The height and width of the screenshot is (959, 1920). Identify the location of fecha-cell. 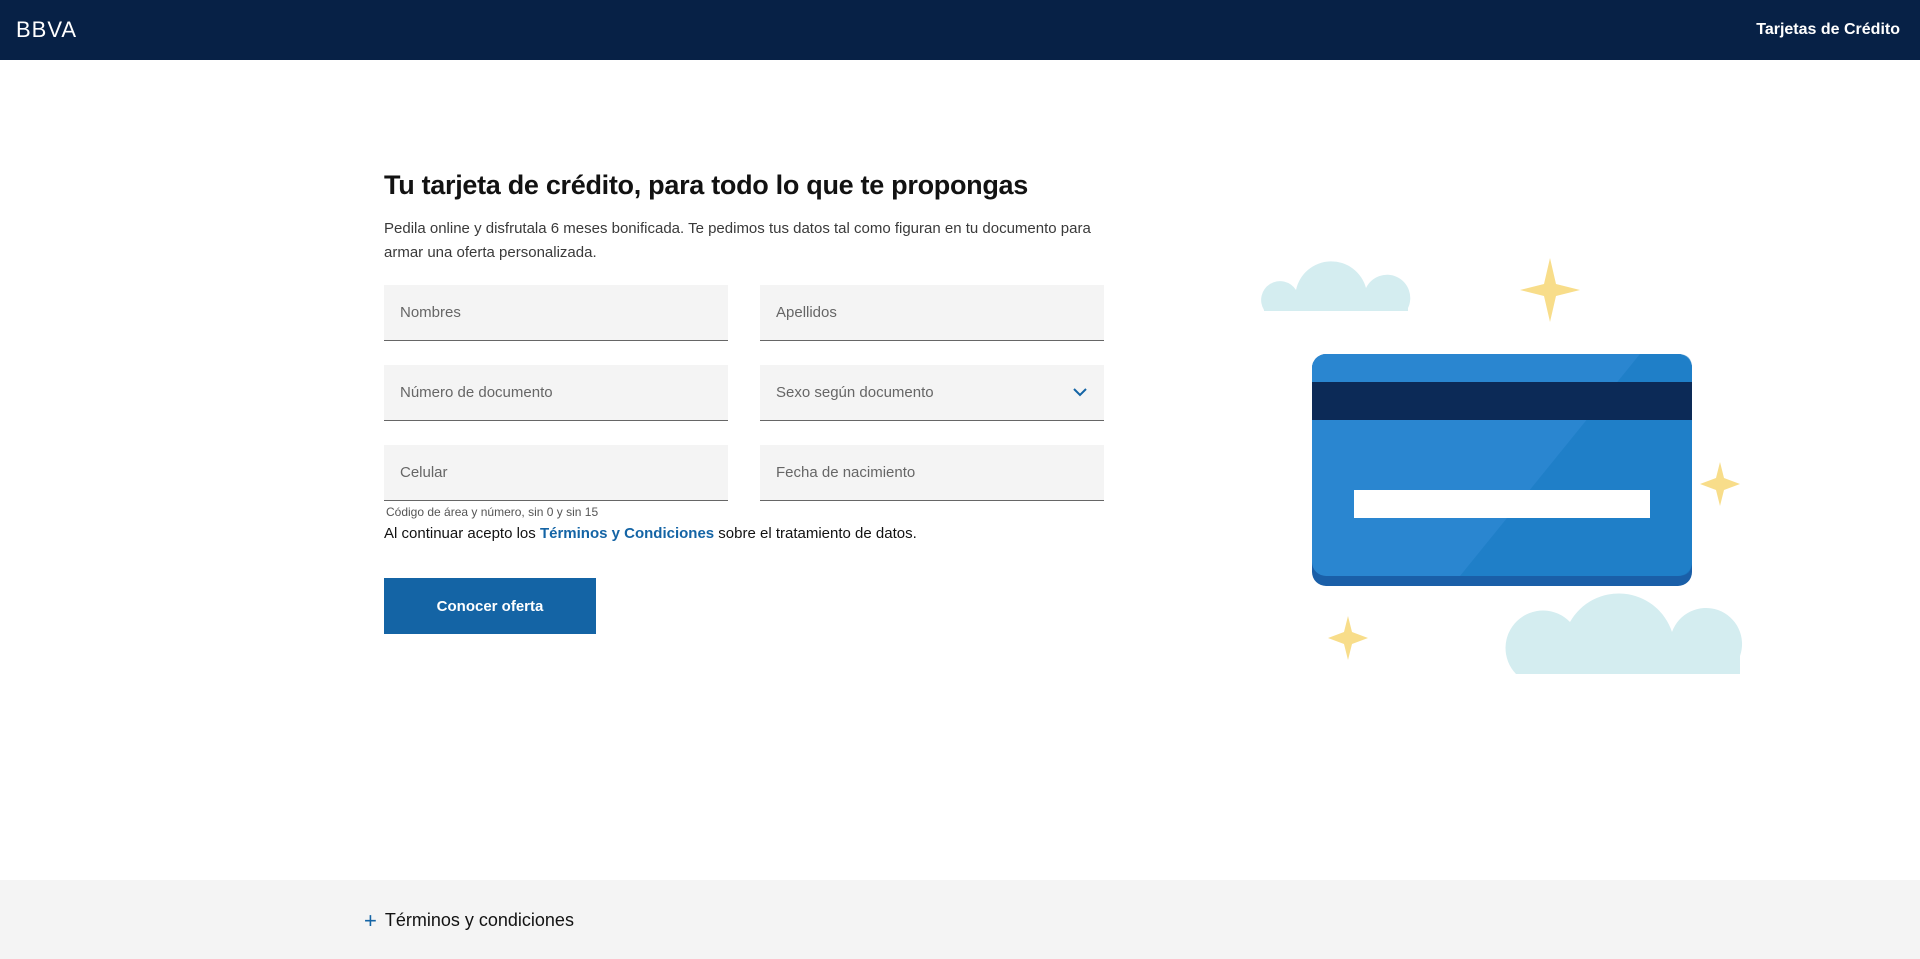
(932, 482).